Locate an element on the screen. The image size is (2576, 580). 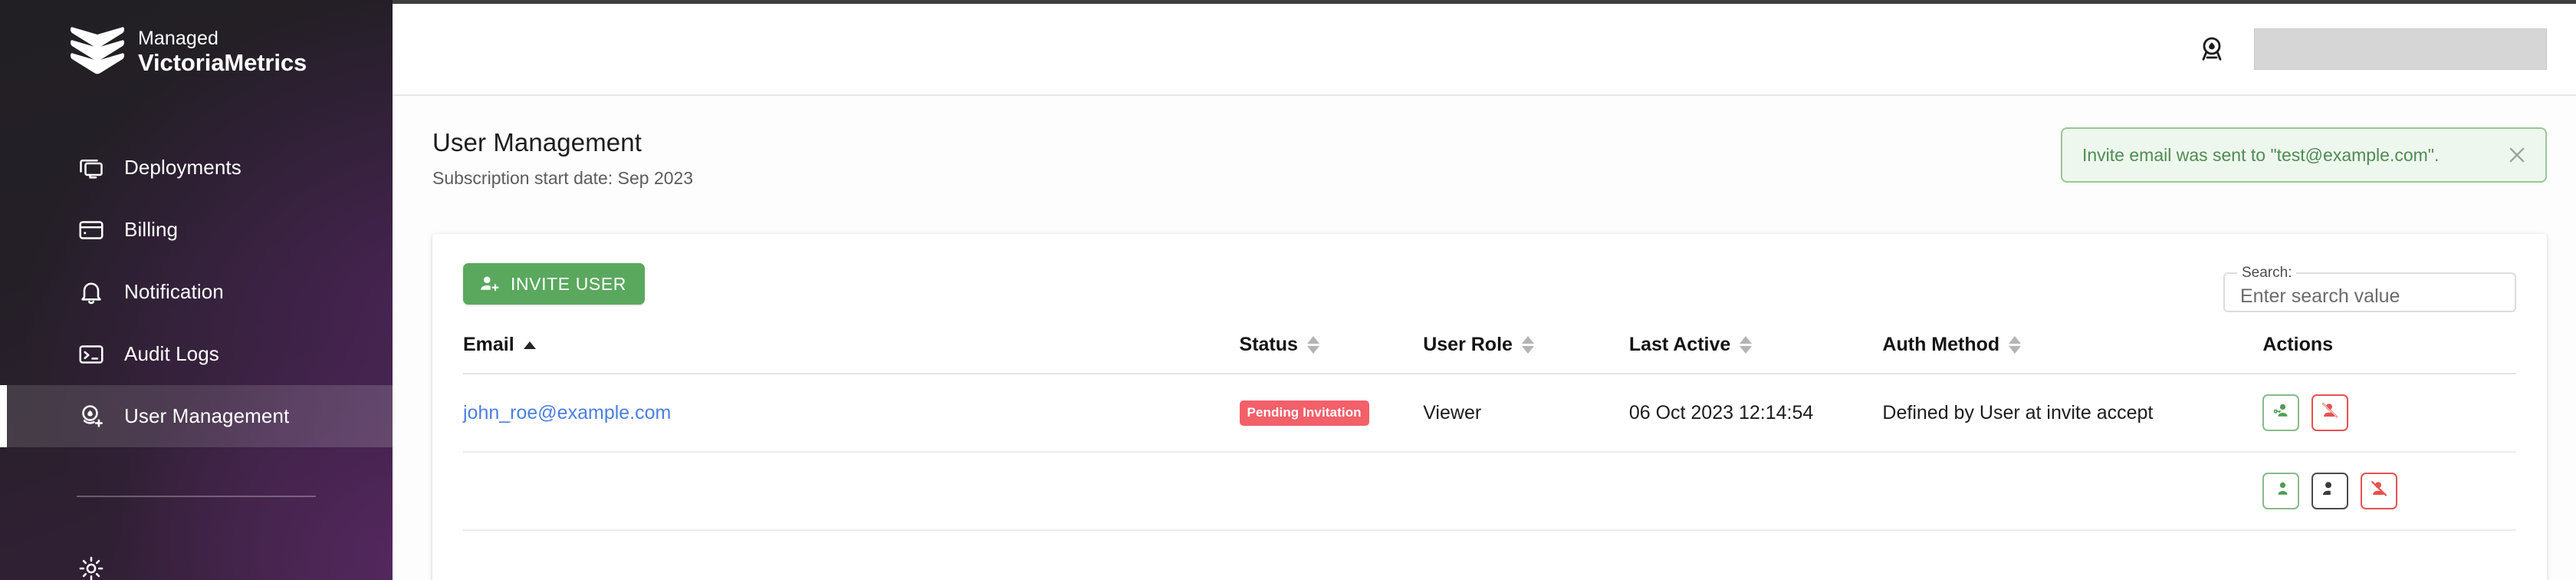
invite-user-button: INVITE USER is located at coordinates (554, 284).